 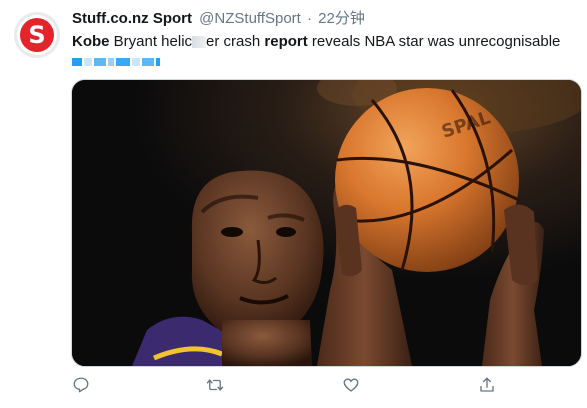 What do you see at coordinates (250, 18) in the screenshot?
I see `user-handle: @NZStuffSport` at bounding box center [250, 18].